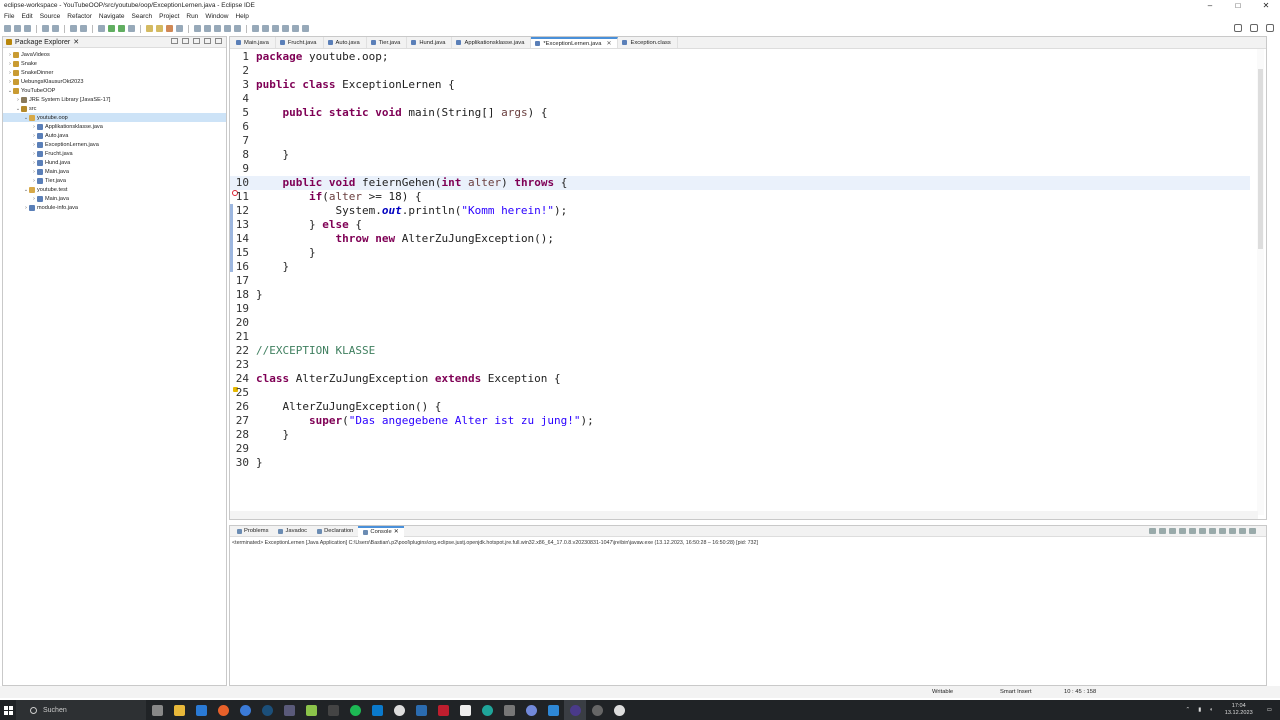  What do you see at coordinates (1188, 710) in the screenshot?
I see `tray-chevron-icon: ⌃` at bounding box center [1188, 710].